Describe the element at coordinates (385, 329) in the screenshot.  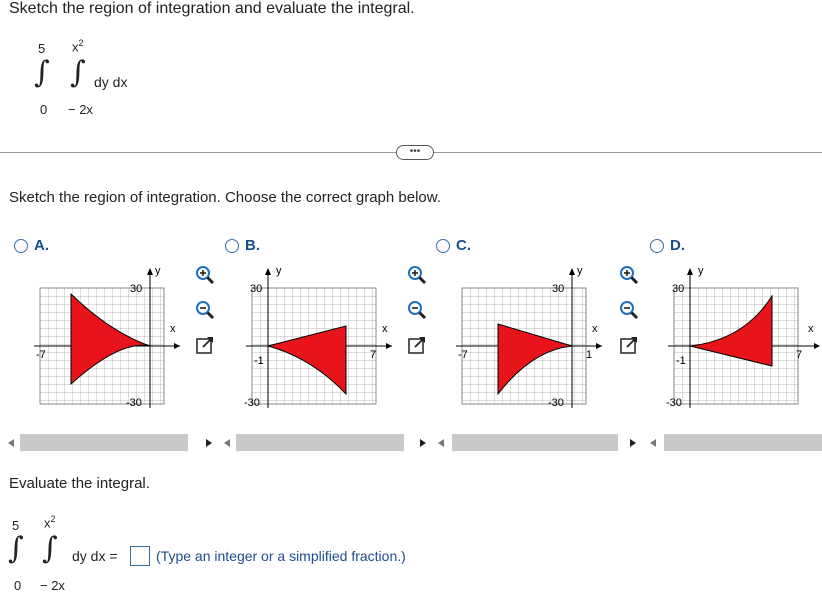
I see `graph-b-xlabel: x` at that location.